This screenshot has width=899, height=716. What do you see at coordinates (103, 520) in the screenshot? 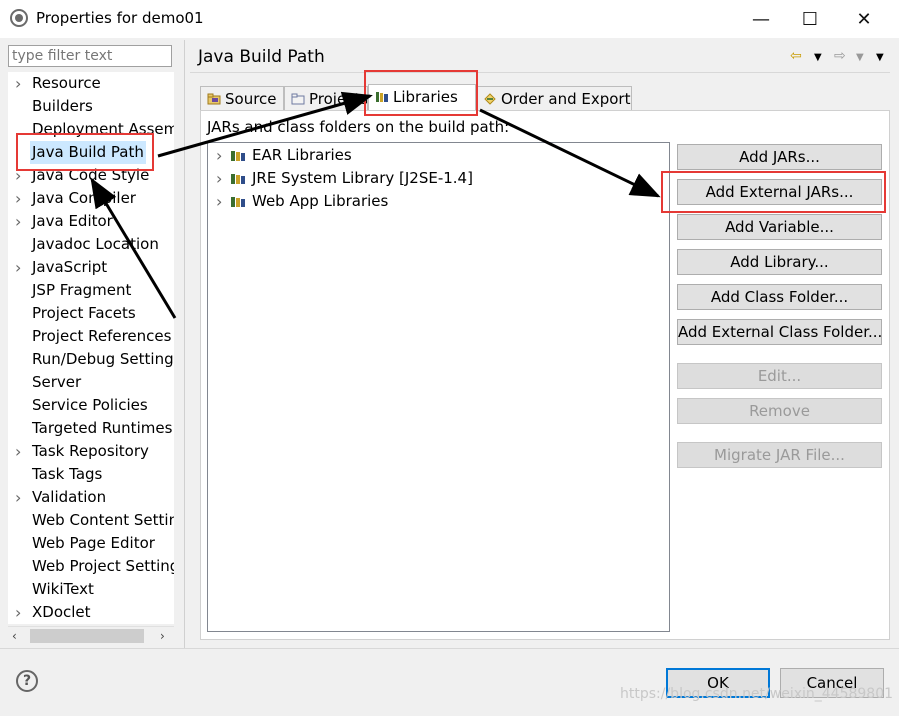
I see `tree-item-label: Web Content Settin` at bounding box center [103, 520].